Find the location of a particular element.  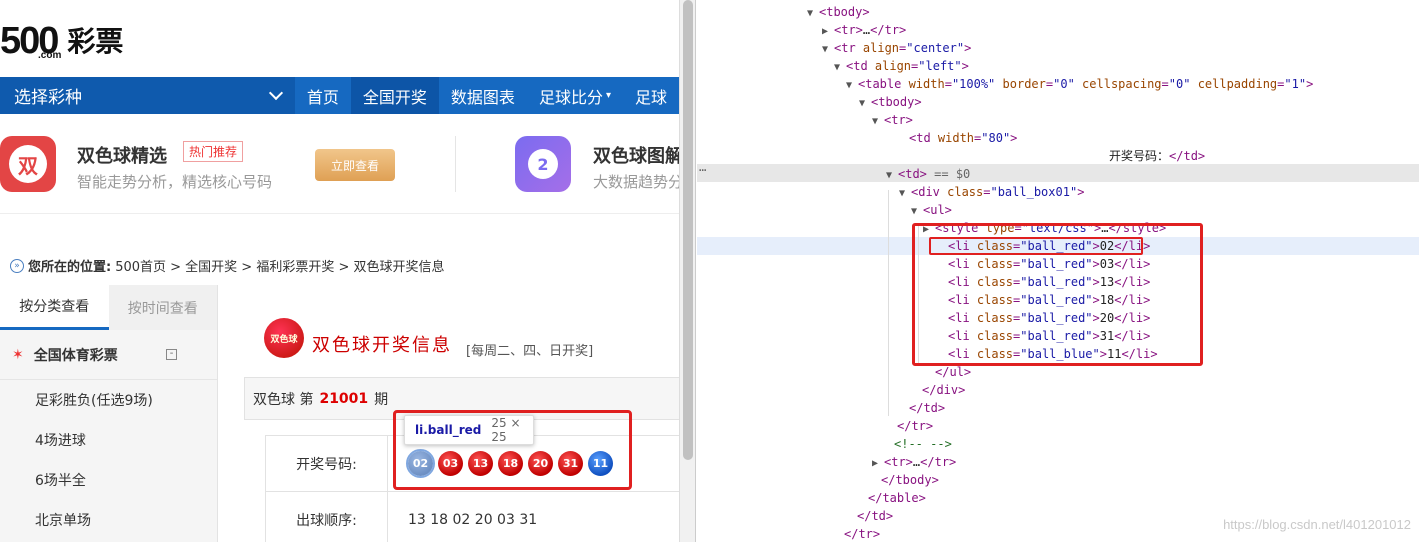

dom-node-markup: </ul> is located at coordinates (953, 372).